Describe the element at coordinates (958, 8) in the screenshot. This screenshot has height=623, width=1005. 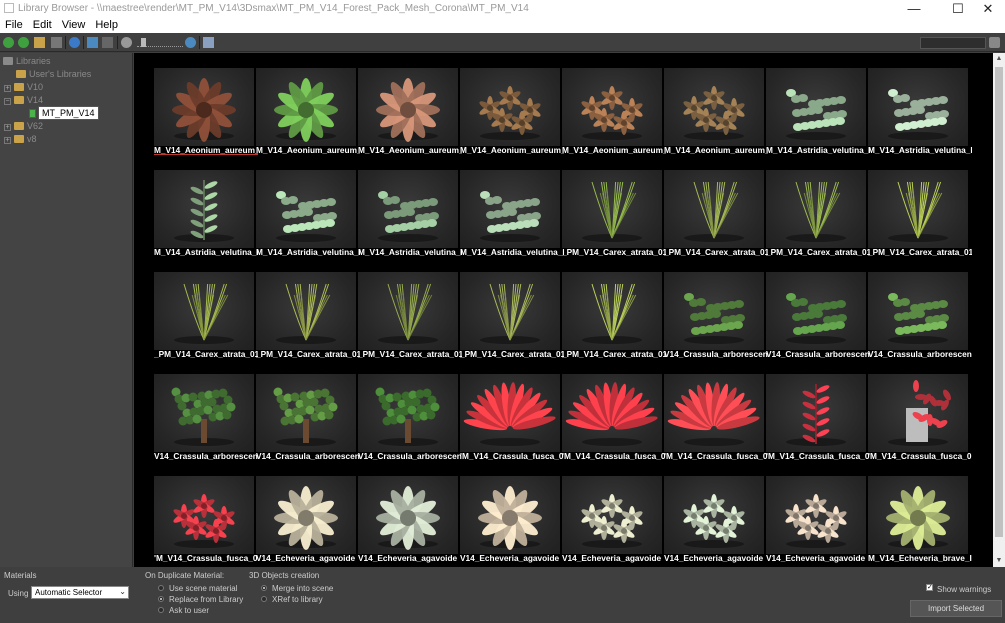
I see `maximize-button: ☐` at that location.